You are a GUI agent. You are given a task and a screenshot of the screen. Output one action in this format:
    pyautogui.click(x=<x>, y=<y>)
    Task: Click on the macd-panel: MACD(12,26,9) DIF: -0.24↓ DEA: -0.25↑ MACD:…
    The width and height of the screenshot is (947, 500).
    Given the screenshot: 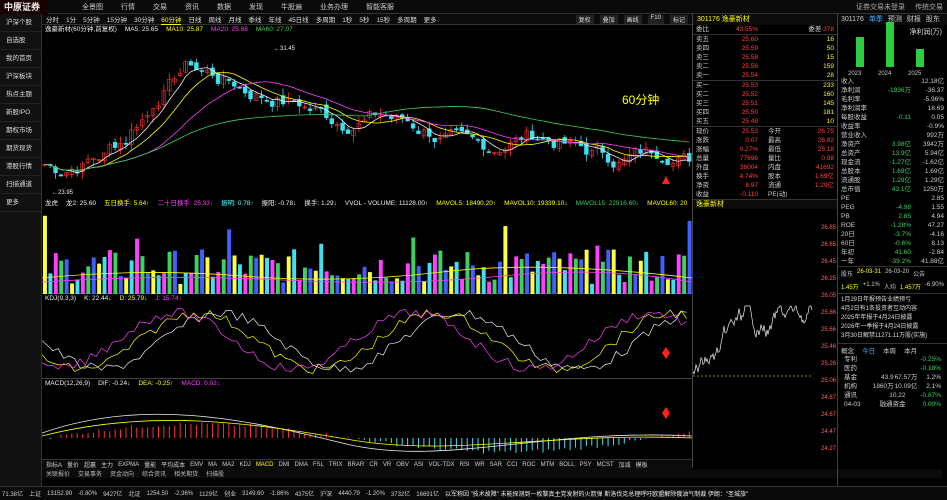 What is the action you would take?
    pyautogui.click(x=367, y=419)
    